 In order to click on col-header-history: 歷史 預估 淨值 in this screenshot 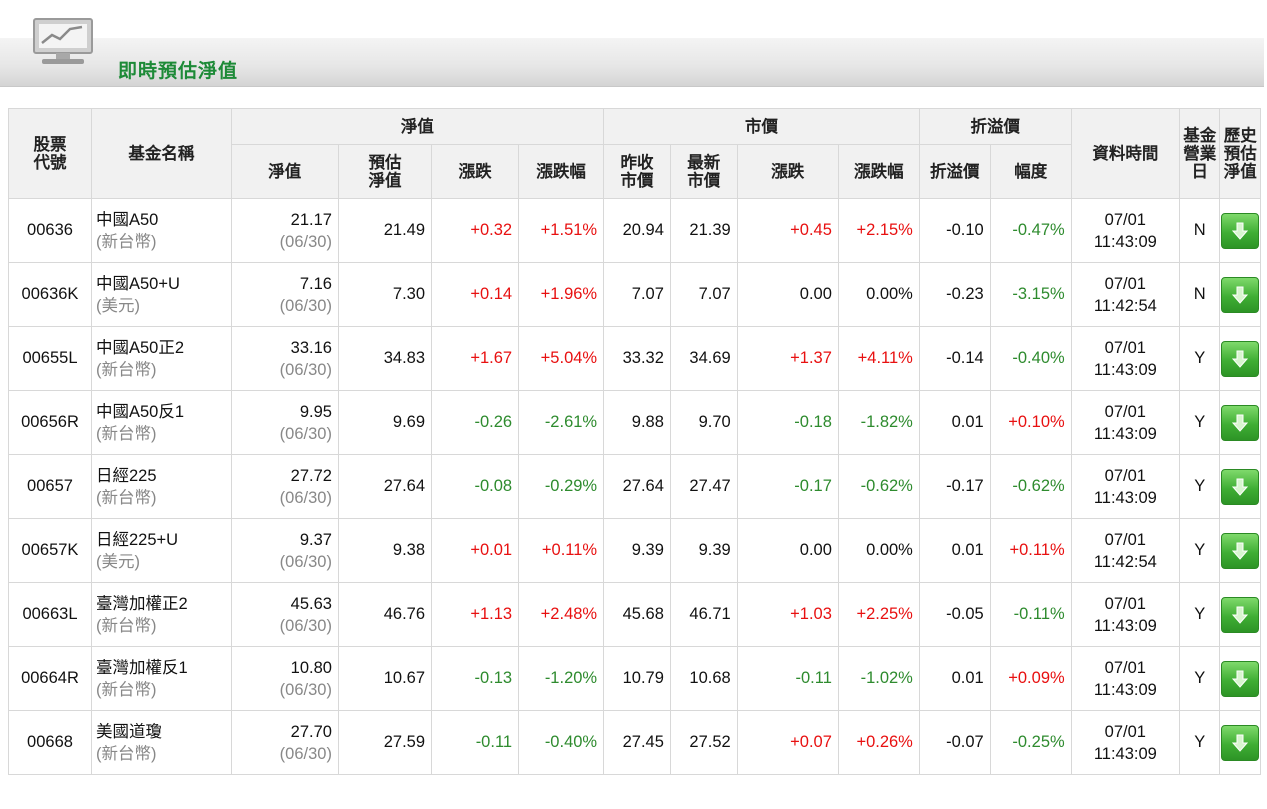, I will do `click(1240, 153)`.